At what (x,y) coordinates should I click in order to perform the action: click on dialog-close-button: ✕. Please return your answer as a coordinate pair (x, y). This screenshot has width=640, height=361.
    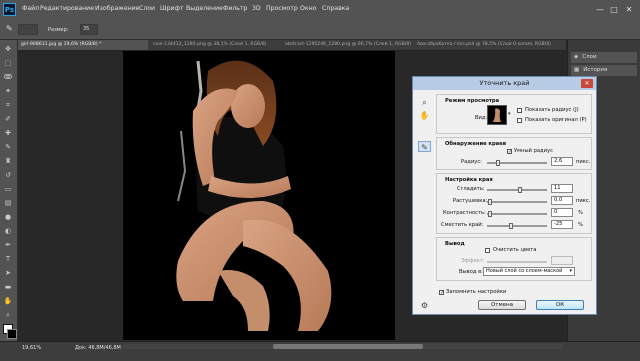
    Looking at the image, I should click on (587, 83).